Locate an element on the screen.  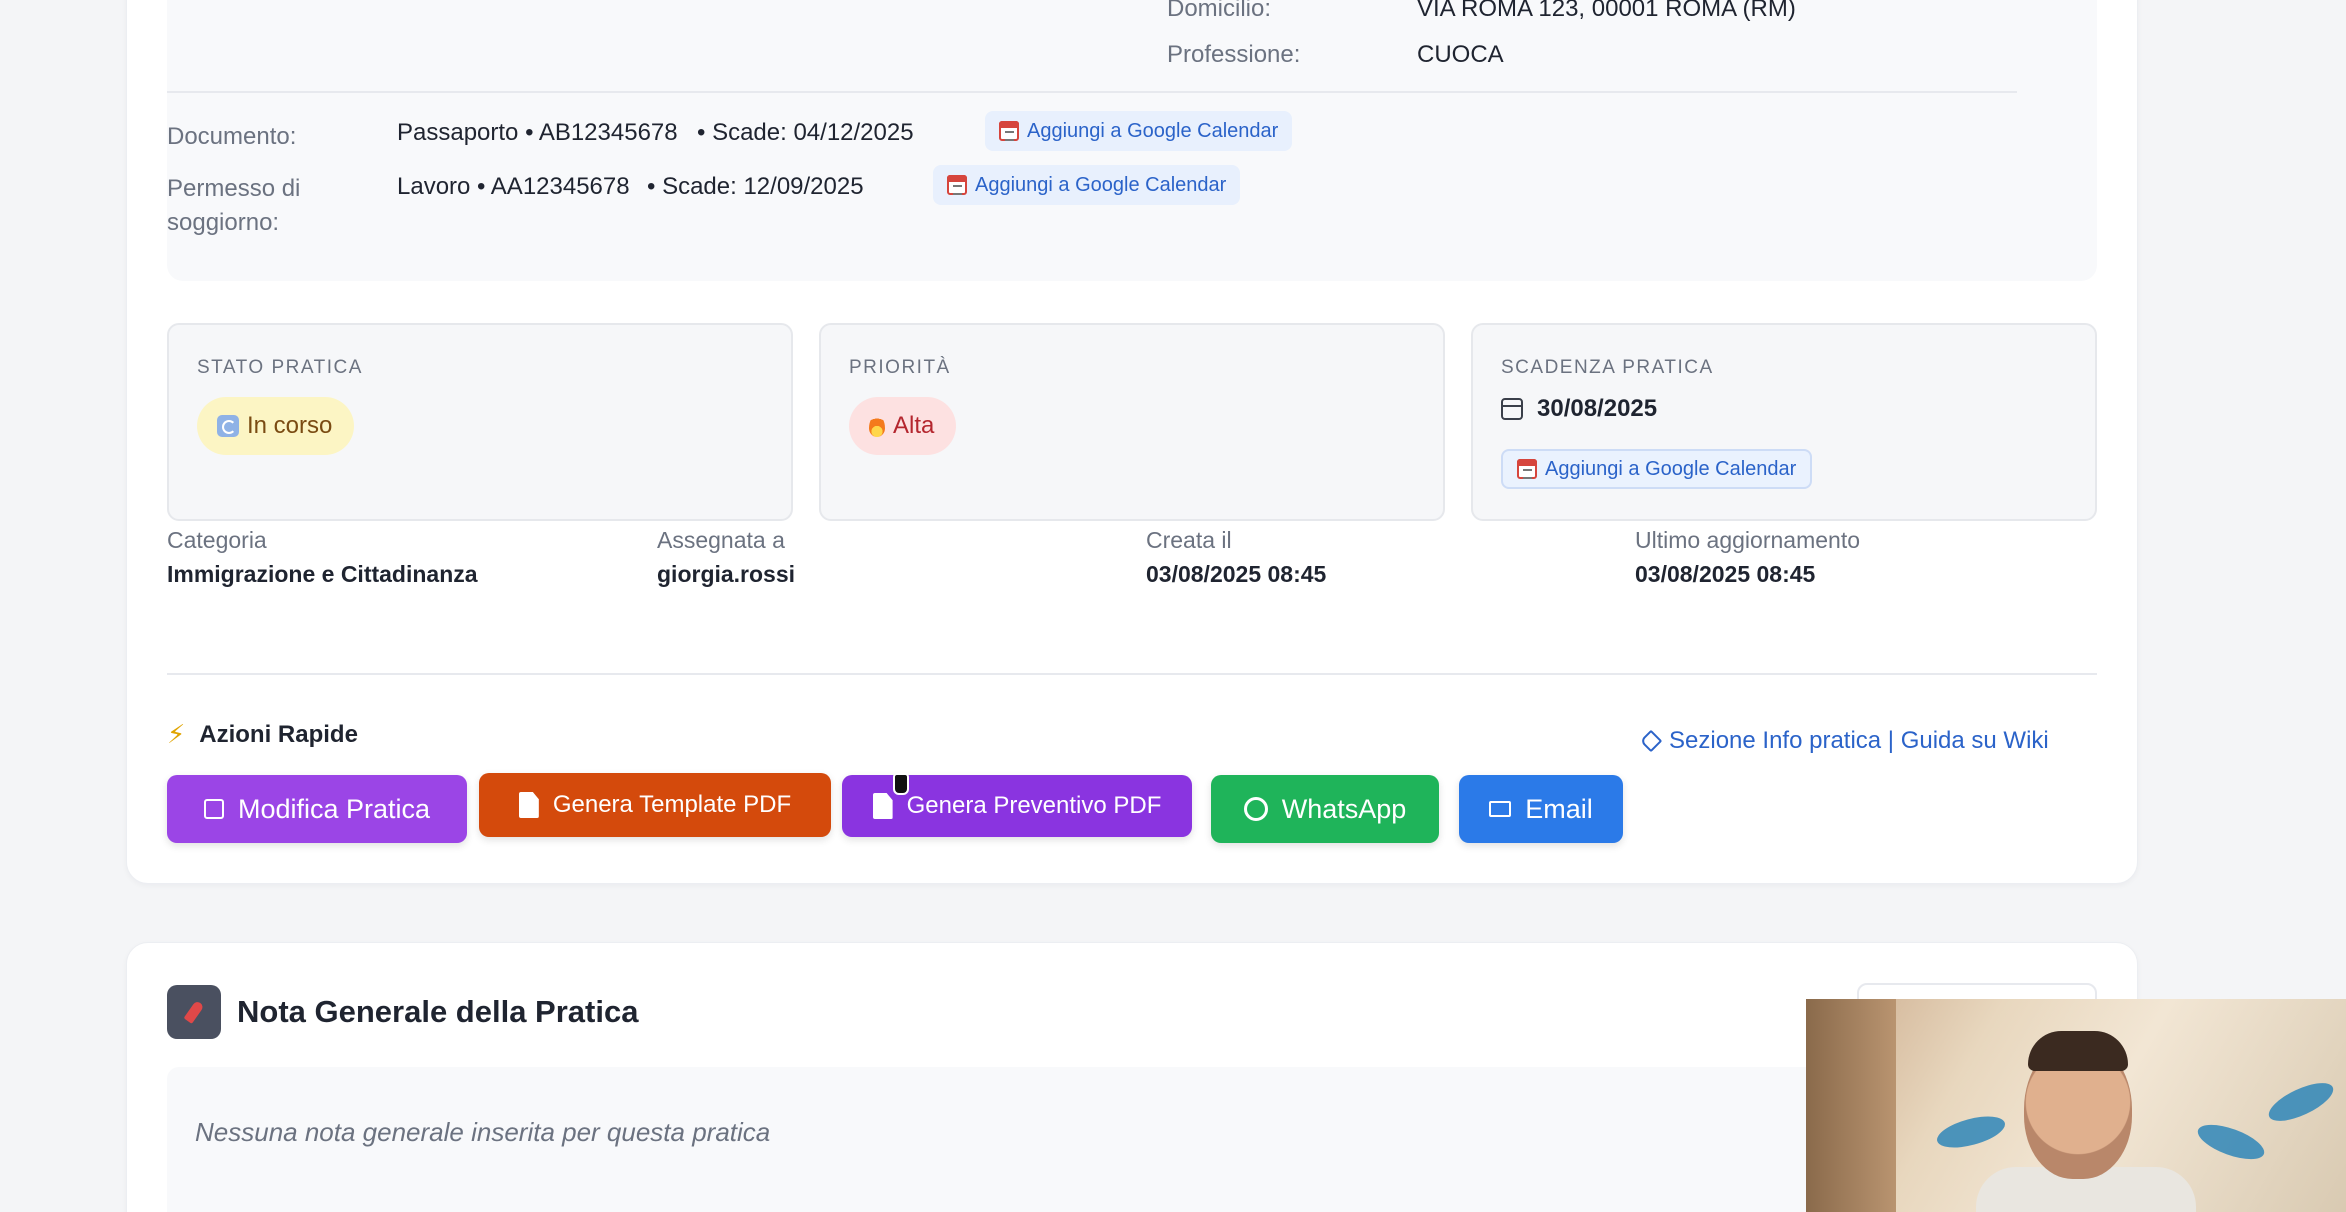
whatsapp-button: WhatsApp is located at coordinates (1325, 809).